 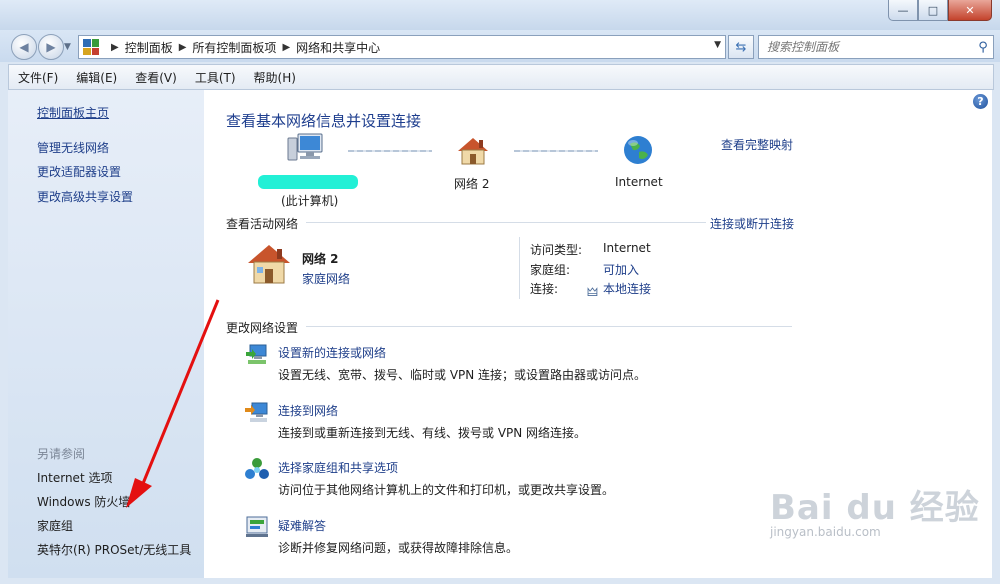 What do you see at coordinates (67, 47) in the screenshot?
I see `history-dropdown-icon: ▼` at bounding box center [67, 47].